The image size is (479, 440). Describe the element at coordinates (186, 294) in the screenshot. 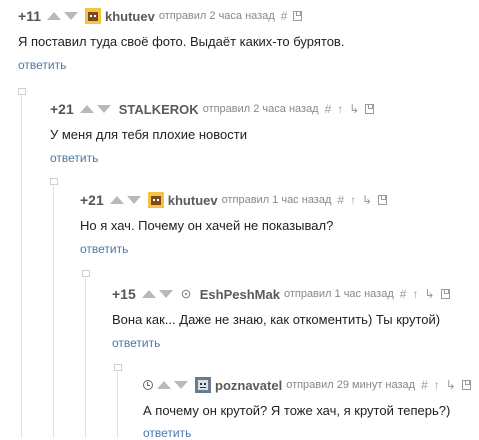

I see `small-avatar-icon` at that location.